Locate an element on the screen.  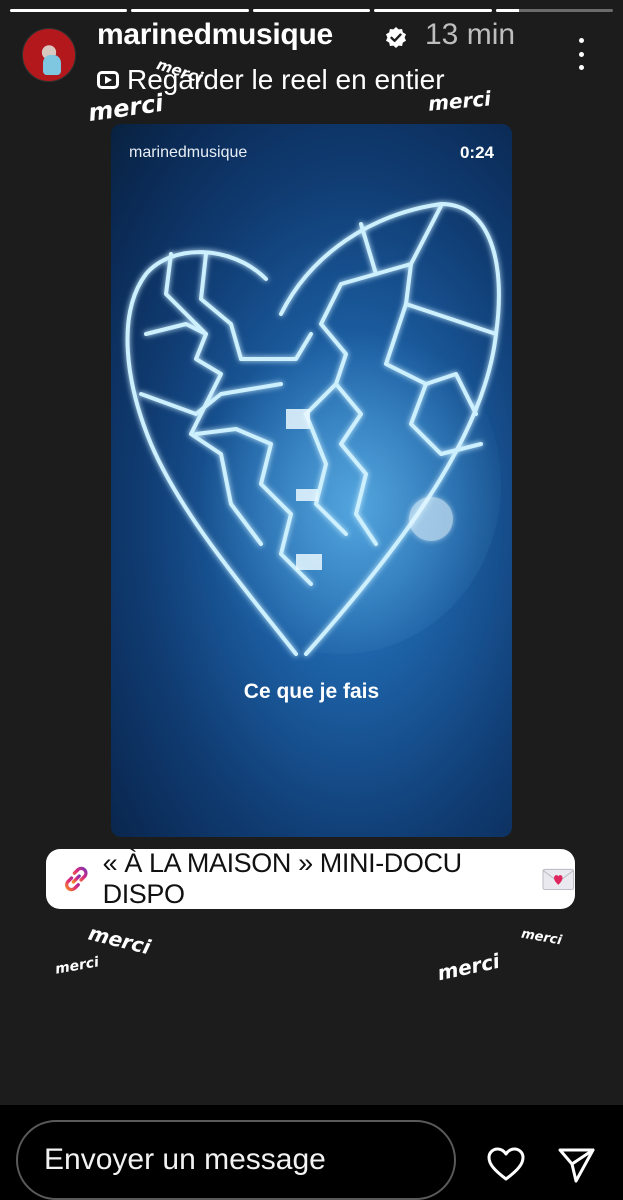
heart-icon is located at coordinates (506, 1165).